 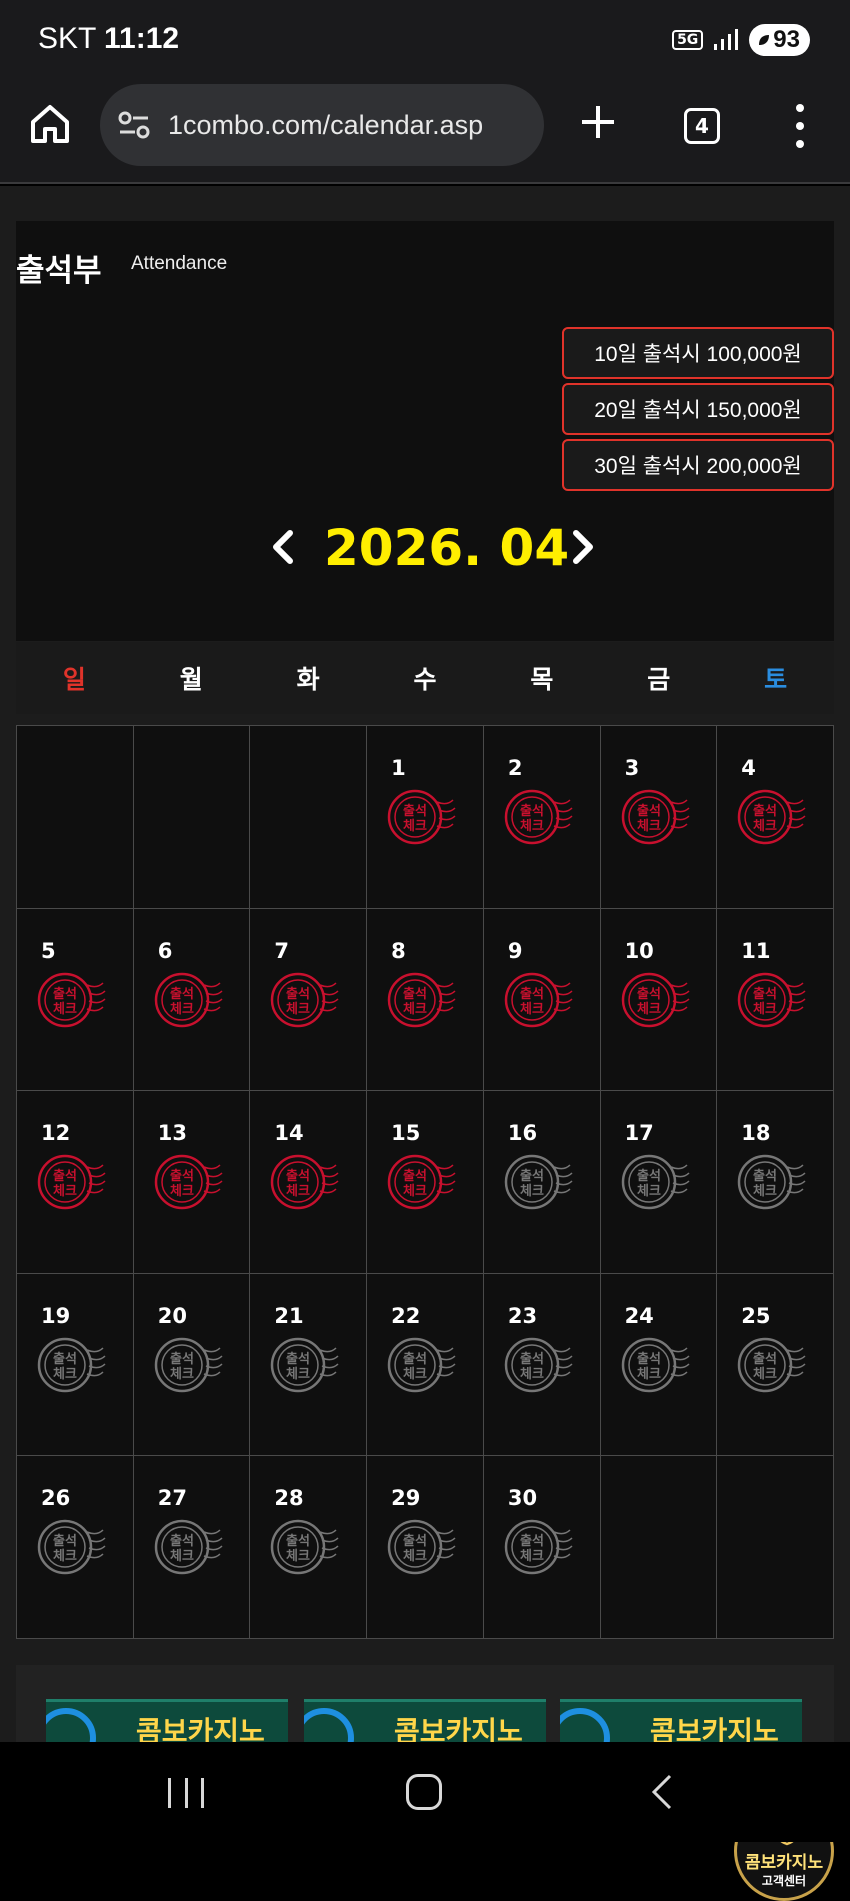 What do you see at coordinates (662, 1792) in the screenshot?
I see `back-icon` at bounding box center [662, 1792].